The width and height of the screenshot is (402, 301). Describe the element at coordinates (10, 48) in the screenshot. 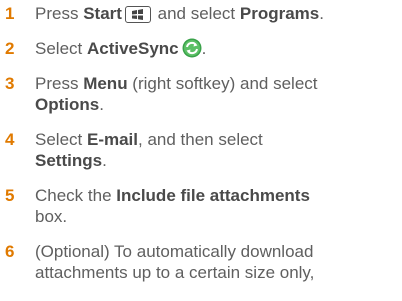

I see `step-number: 2` at that location.